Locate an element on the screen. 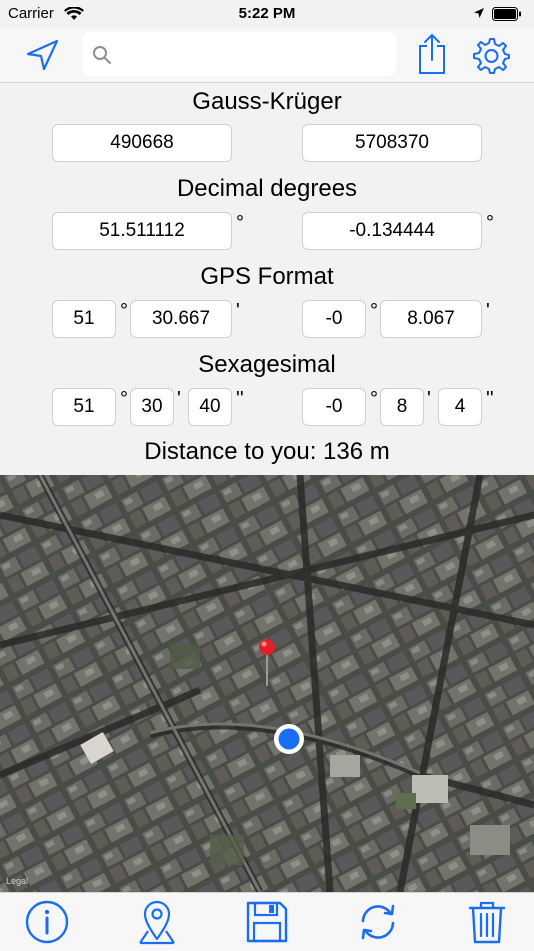 The width and height of the screenshot is (534, 951). decimal-degrees-title: Decimal degrees is located at coordinates (267, 188).